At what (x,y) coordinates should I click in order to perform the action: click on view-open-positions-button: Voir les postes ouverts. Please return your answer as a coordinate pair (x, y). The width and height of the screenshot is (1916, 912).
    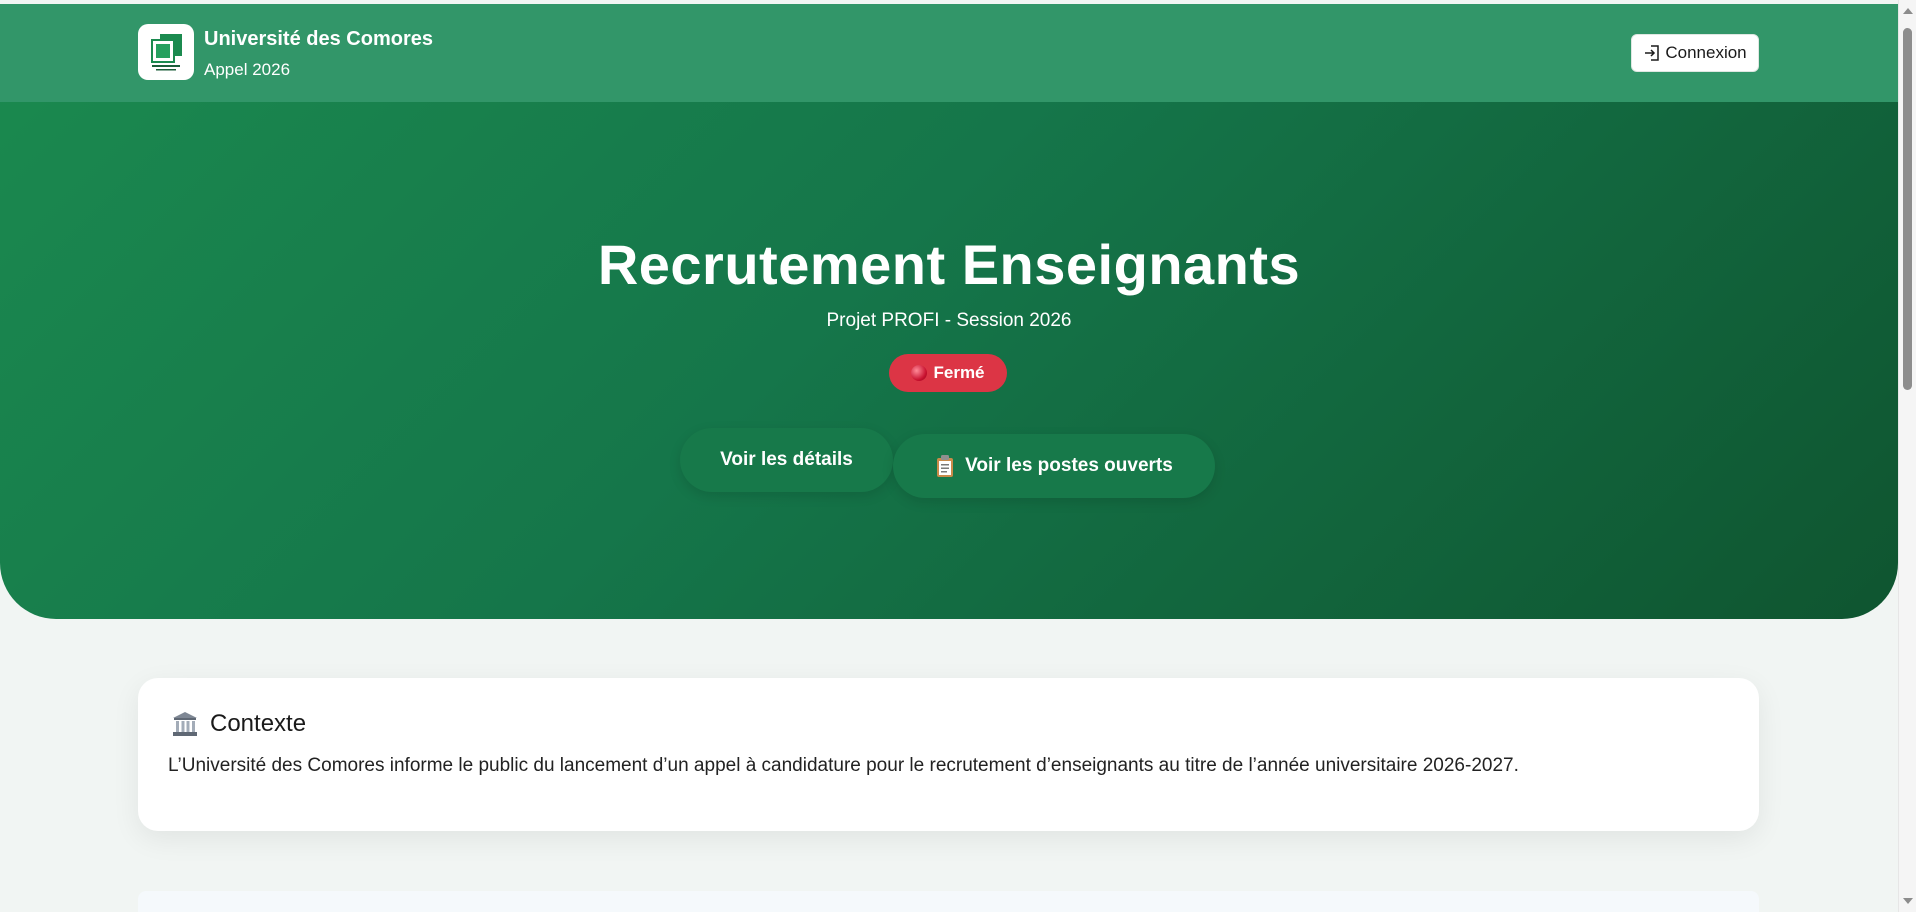
    Looking at the image, I should click on (1054, 466).